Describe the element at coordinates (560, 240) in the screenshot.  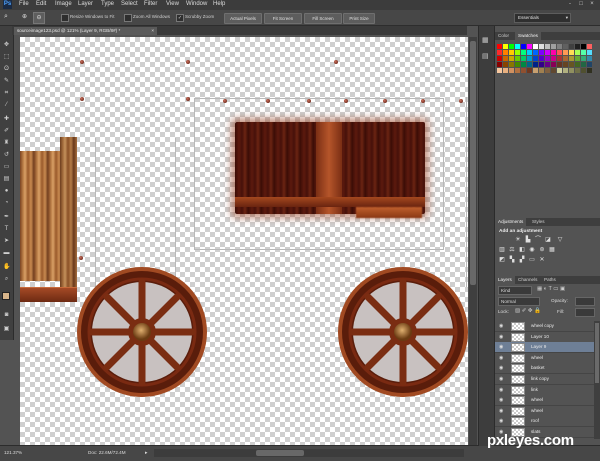
I see `vibrance-icon: ▽` at that location.